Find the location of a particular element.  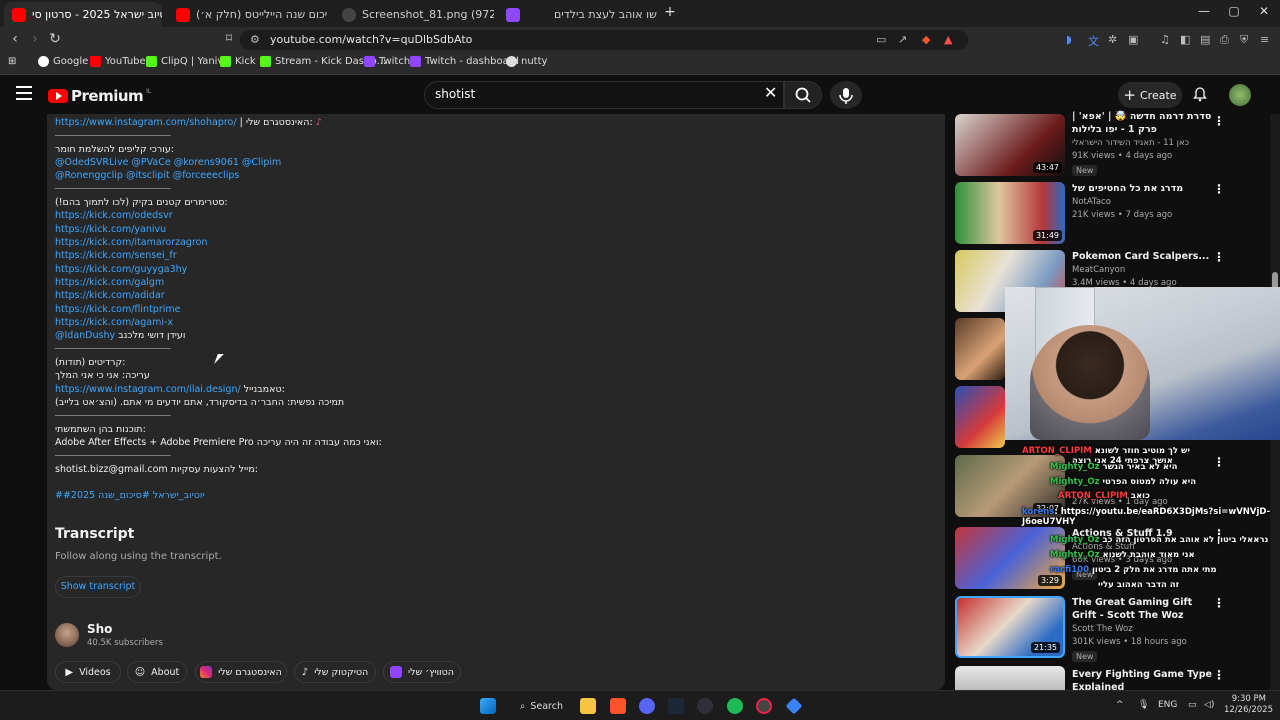

kick-link: https://kick.com/guyyga3hy is located at coordinates (121, 270).